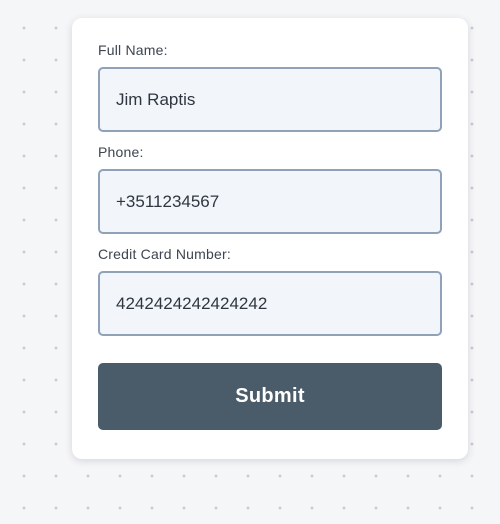 Image resolution: width=500 pixels, height=524 pixels. I want to click on credit-card-field-group: Credit Card Number:, so click(270, 291).